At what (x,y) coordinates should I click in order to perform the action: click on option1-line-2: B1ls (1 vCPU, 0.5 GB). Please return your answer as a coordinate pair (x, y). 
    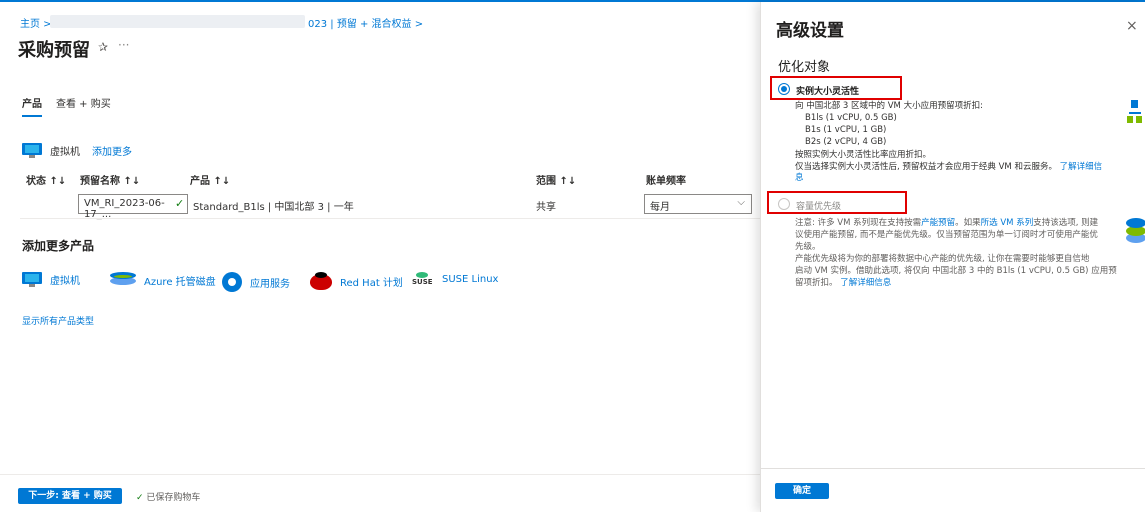
    Looking at the image, I should click on (851, 118).